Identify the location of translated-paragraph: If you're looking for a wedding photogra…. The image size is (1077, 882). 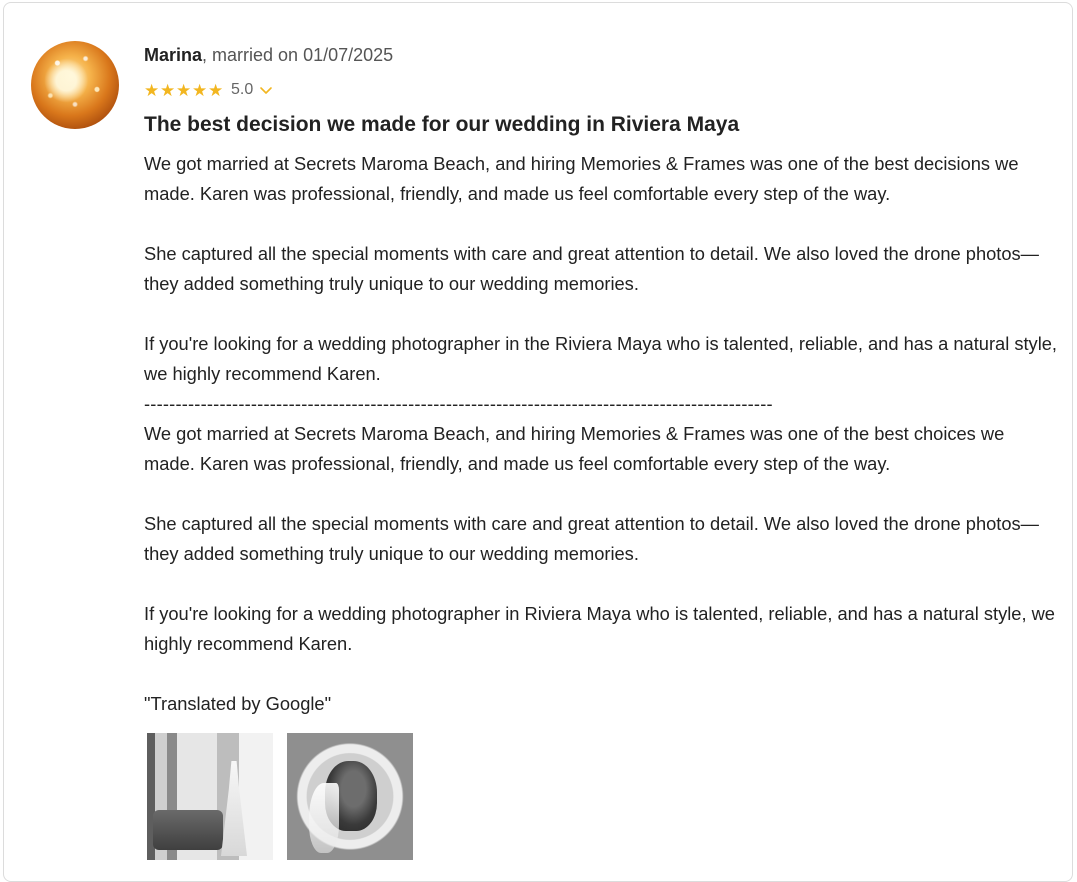
(599, 628).